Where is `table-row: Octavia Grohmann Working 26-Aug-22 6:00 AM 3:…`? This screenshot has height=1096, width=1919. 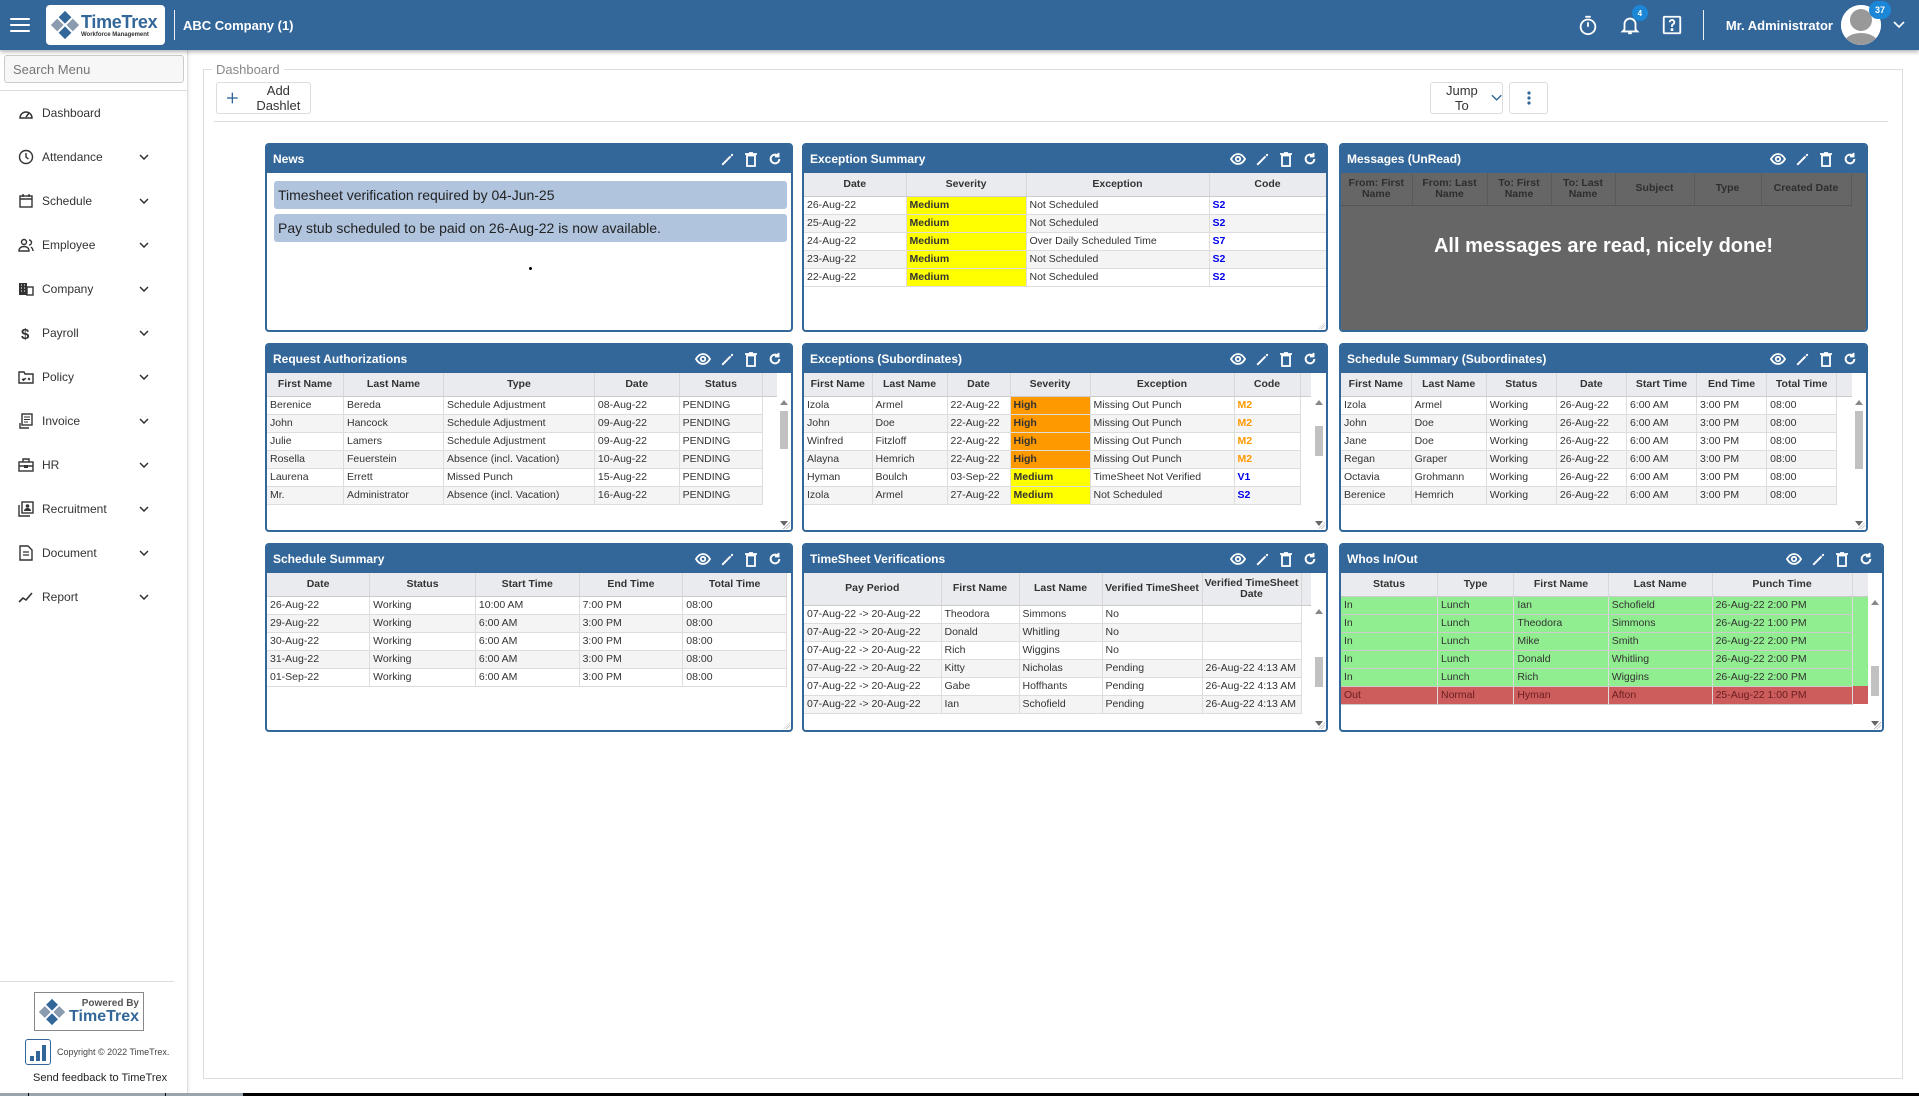 table-row: Octavia Grohmann Working 26-Aug-22 6:00 AM 3:… is located at coordinates (1596, 477).